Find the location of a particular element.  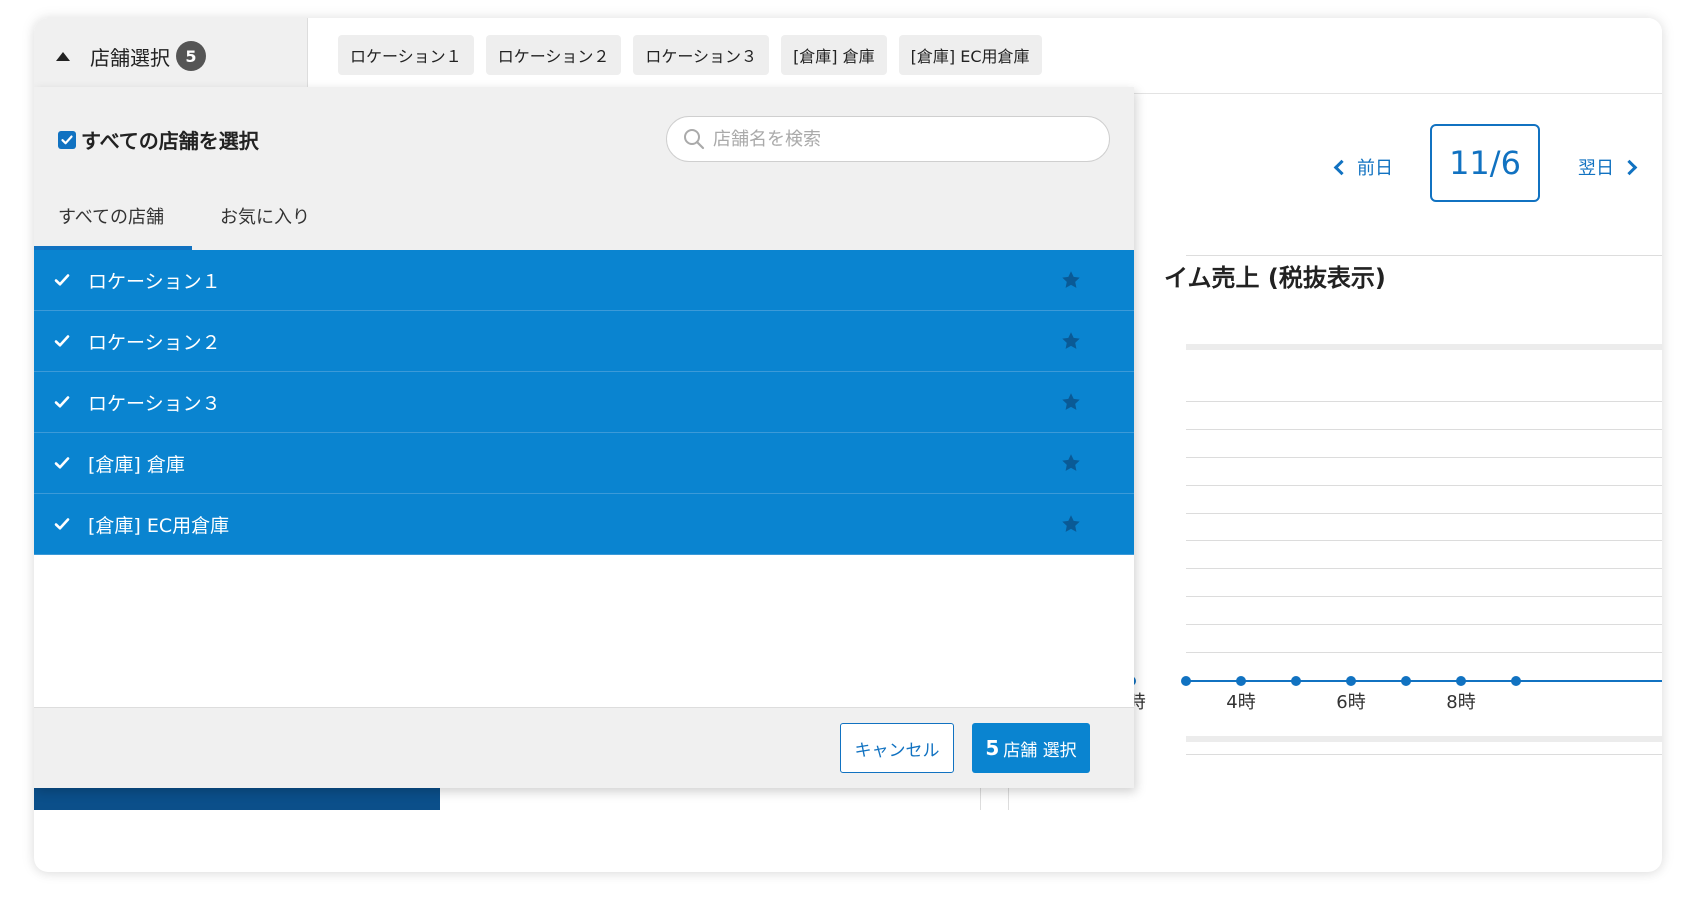

next-day-link: 翌日 is located at coordinates (1608, 167).